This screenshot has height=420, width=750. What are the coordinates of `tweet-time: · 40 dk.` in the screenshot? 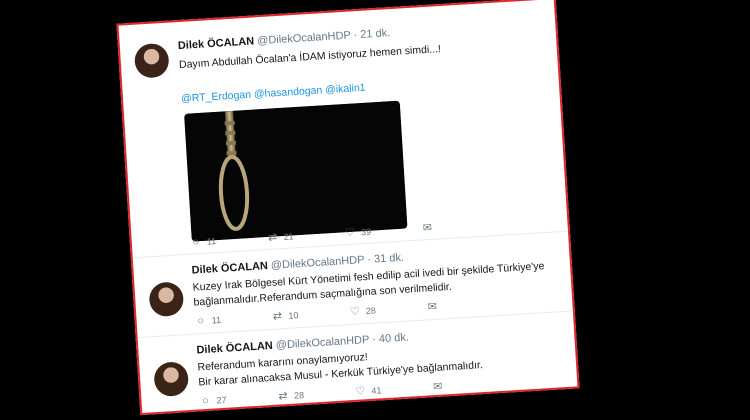 It's located at (390, 339).